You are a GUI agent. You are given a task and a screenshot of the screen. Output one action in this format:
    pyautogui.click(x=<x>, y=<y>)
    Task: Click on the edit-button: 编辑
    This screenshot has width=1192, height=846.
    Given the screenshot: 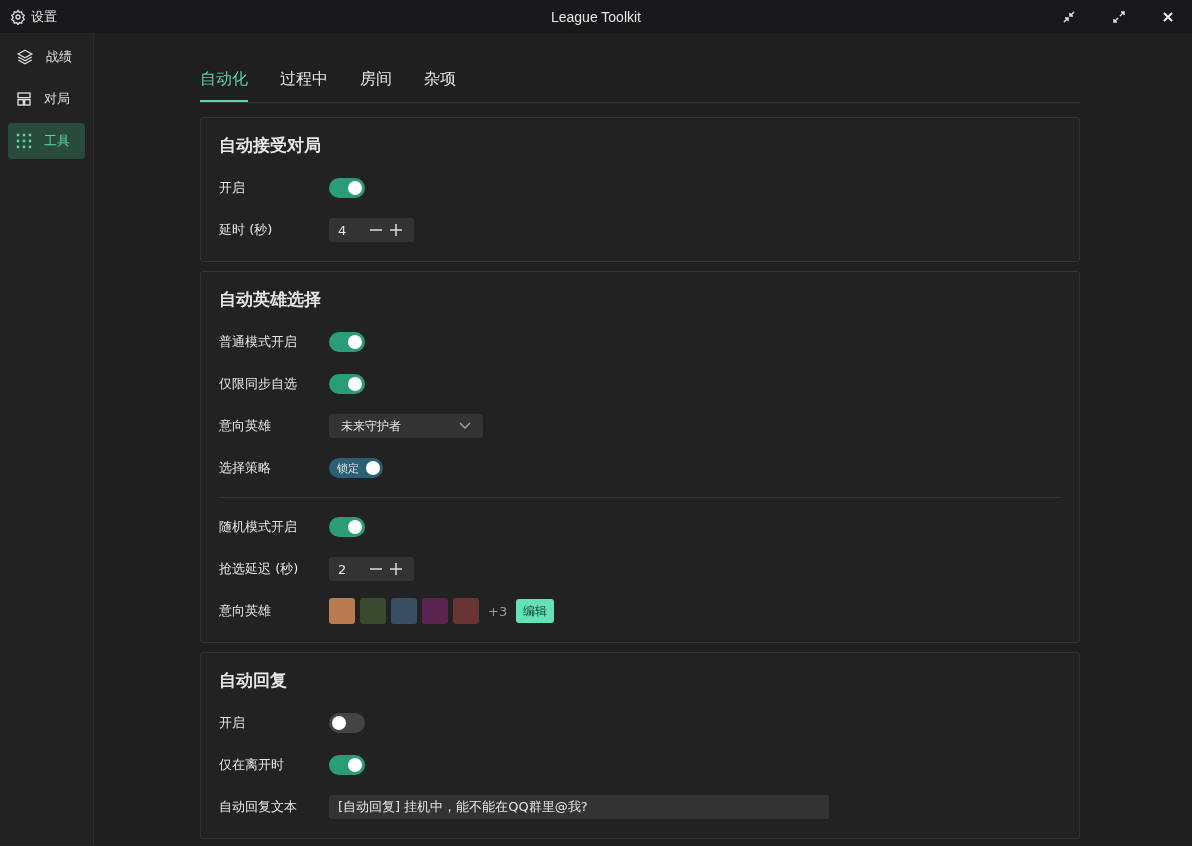 What is the action you would take?
    pyautogui.click(x=535, y=611)
    